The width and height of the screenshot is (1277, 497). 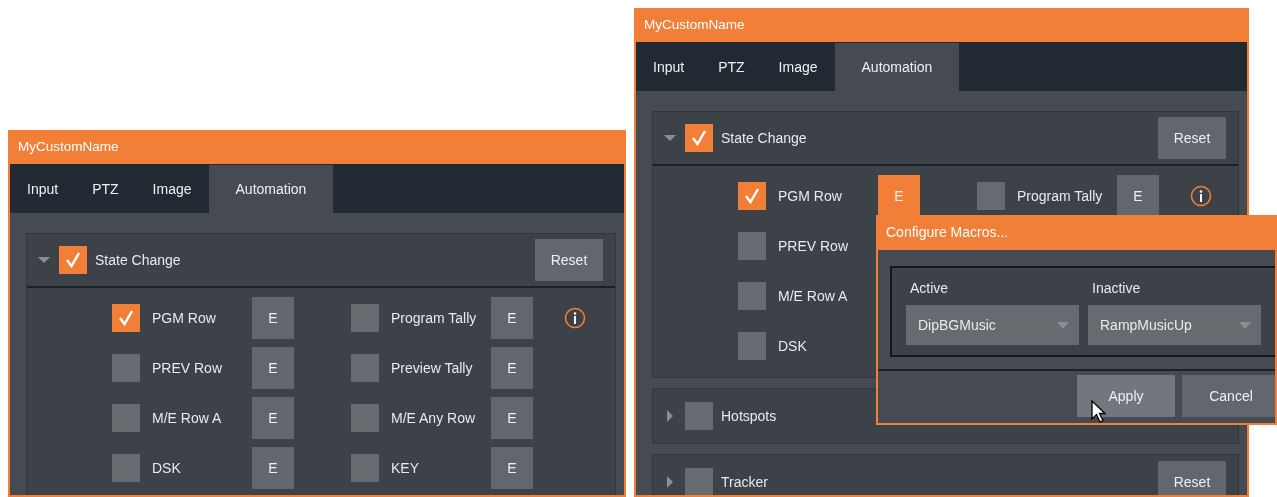 I want to click on section-label: Tracker, so click(x=744, y=482).